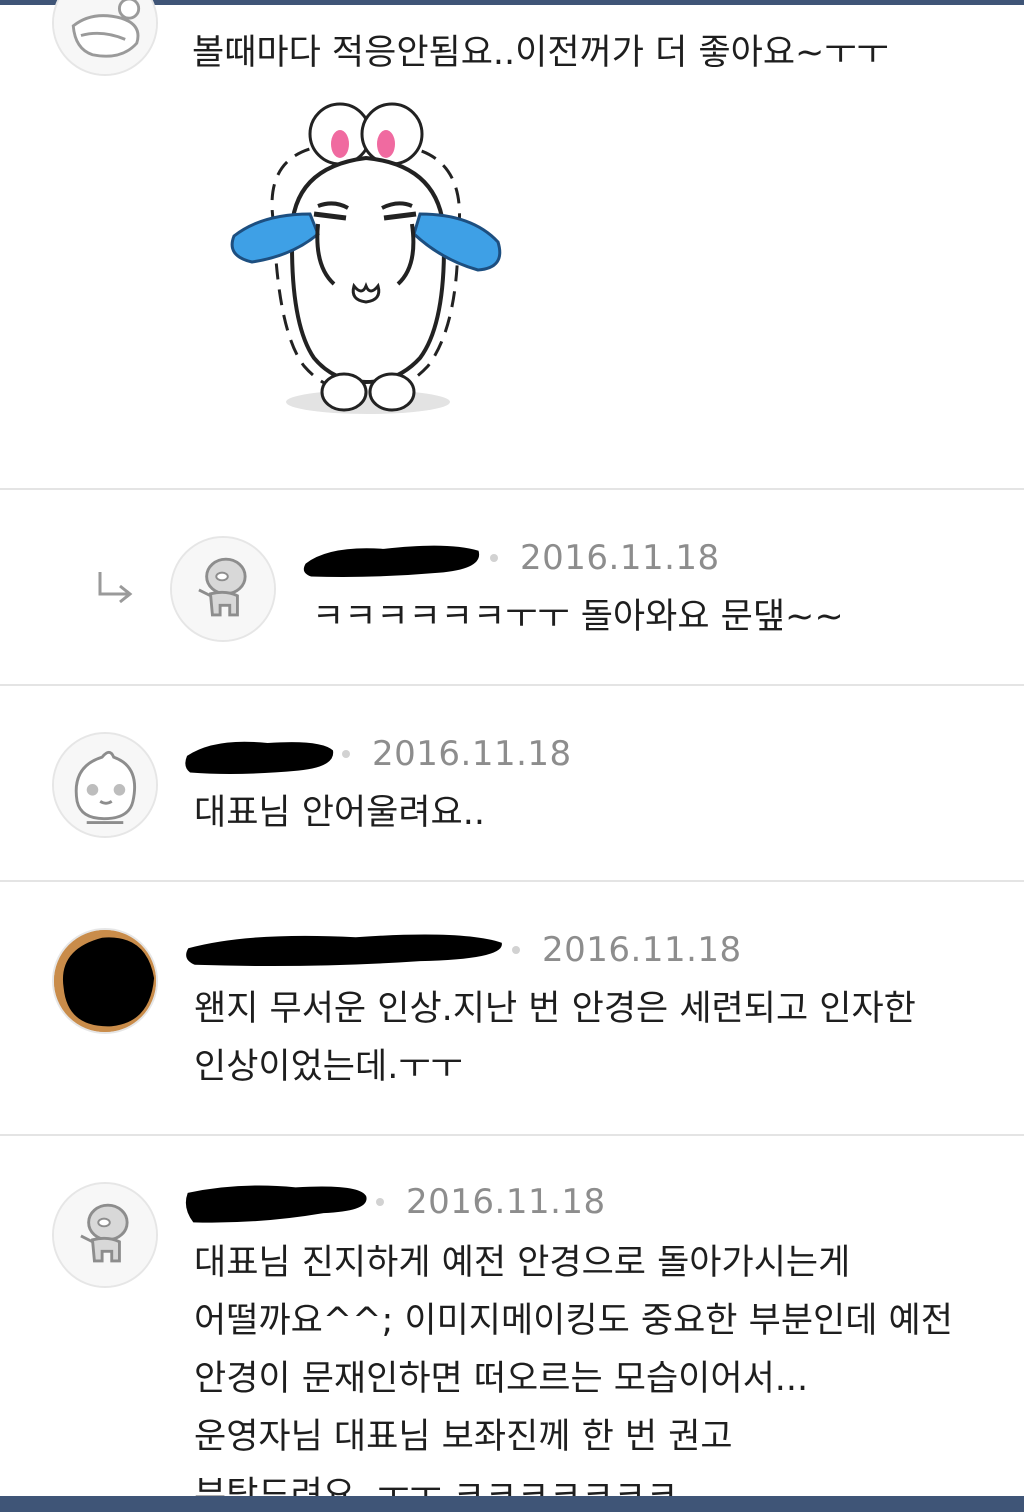 The width and height of the screenshot is (1024, 1512). What do you see at coordinates (540, 53) in the screenshot?
I see `comment-text: 볼때마다 적응안됨요..이전꺼가 더 좋아요~ㅜㅜ` at bounding box center [540, 53].